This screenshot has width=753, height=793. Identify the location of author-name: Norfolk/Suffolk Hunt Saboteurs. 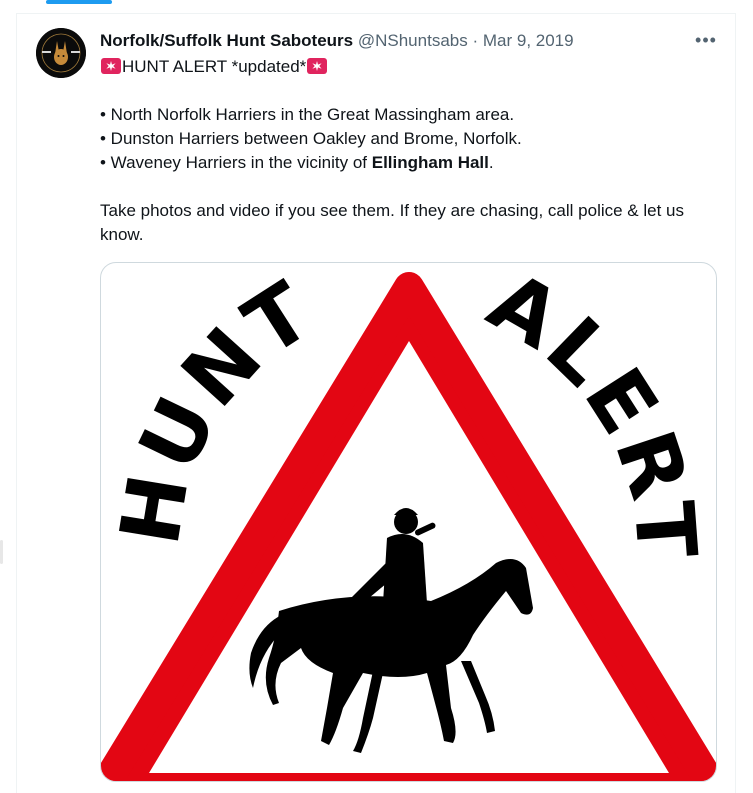
(226, 40).